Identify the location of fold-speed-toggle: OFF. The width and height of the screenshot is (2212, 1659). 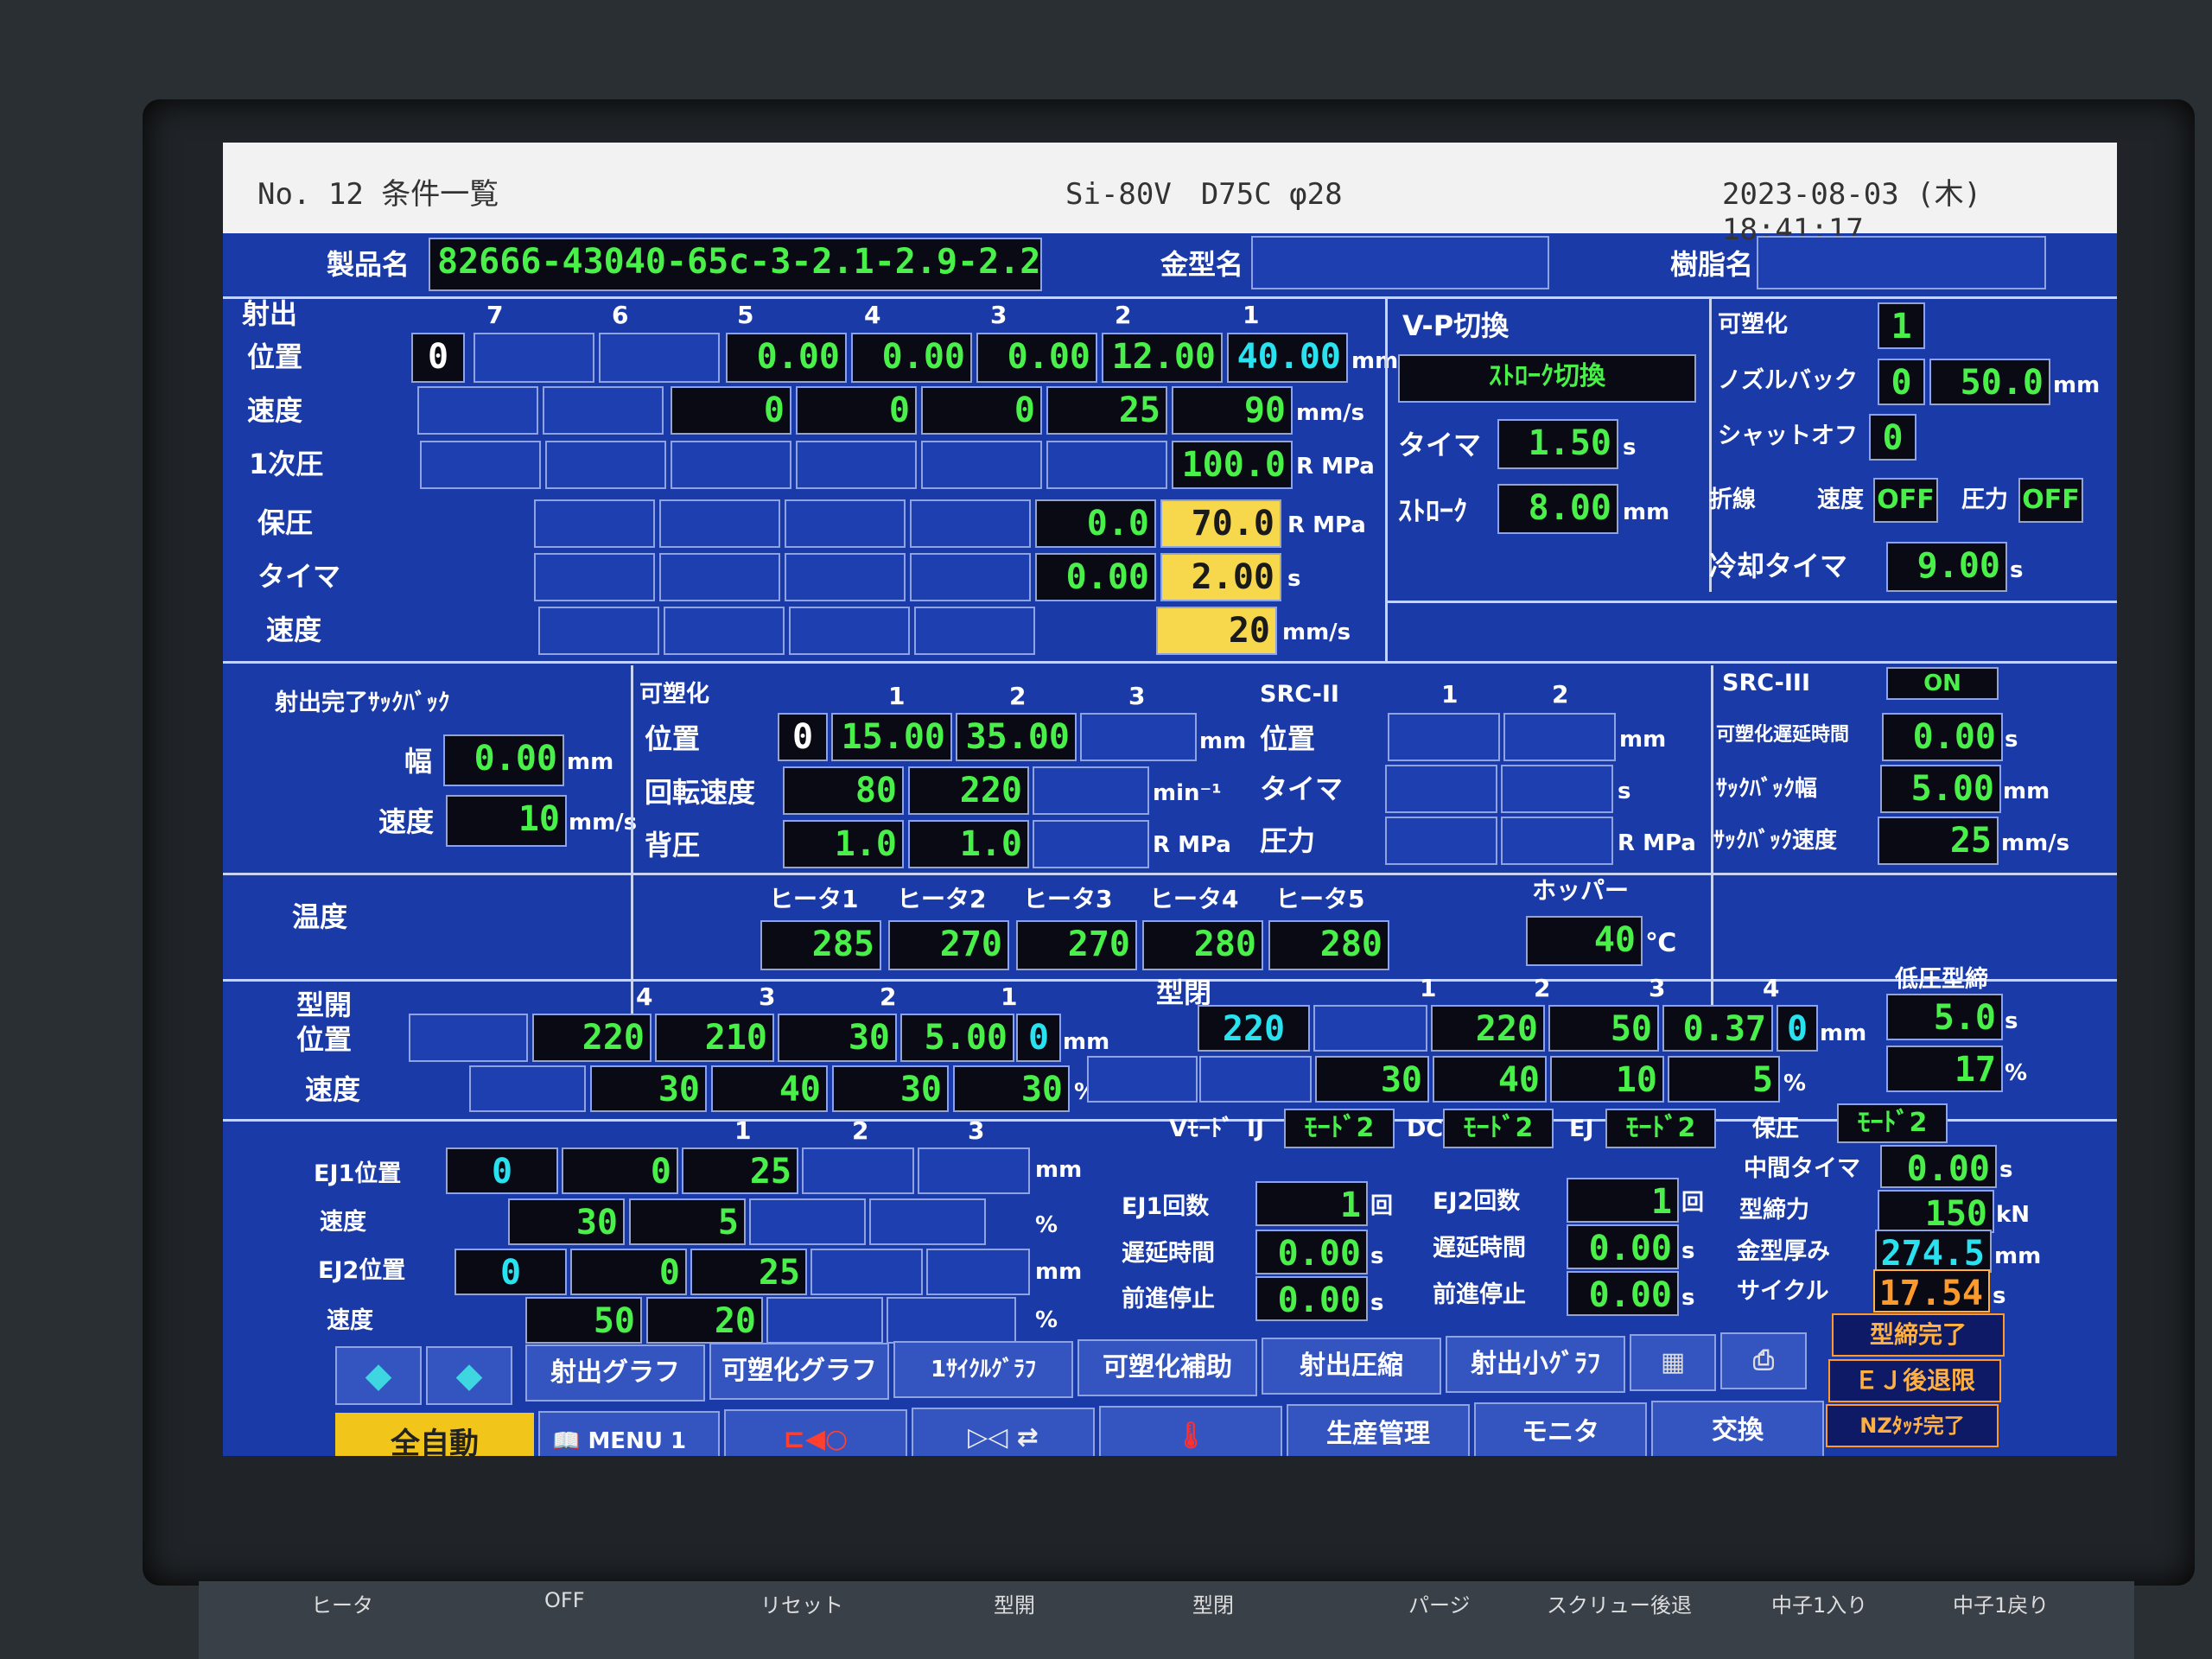
(1905, 500).